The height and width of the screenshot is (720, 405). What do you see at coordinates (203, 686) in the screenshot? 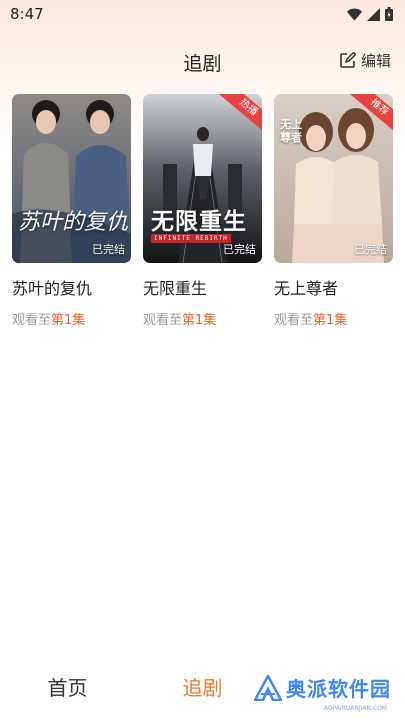
I see `nav-follow: 追剧` at bounding box center [203, 686].